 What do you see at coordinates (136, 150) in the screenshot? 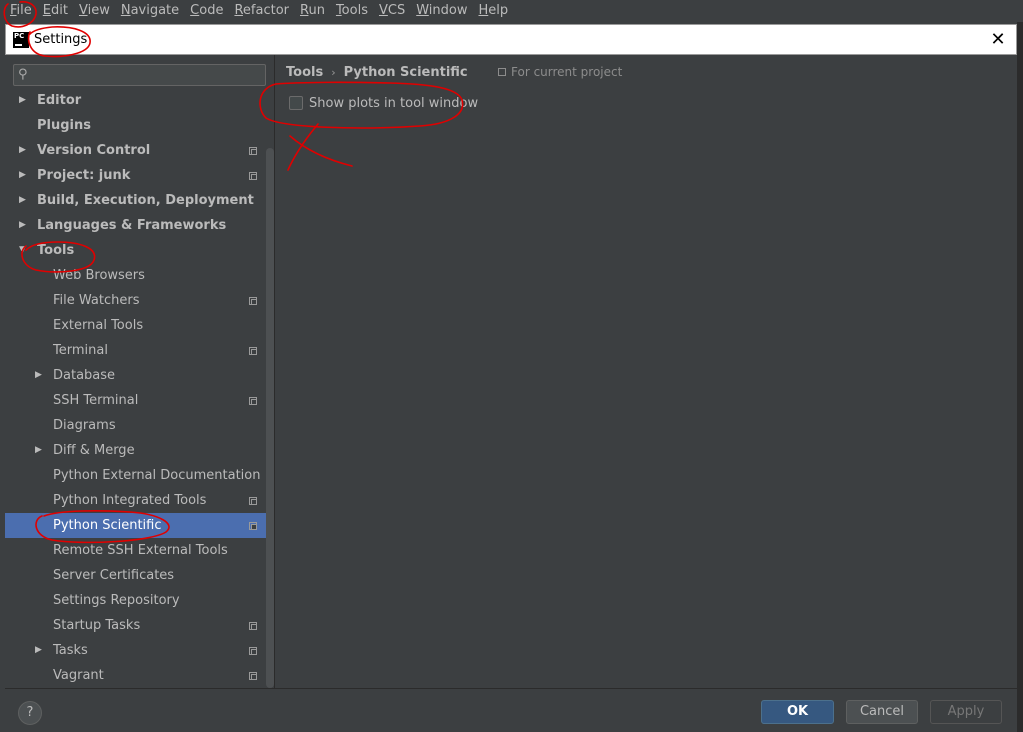
I see `tree-item-version-control: ▶ Version Control` at bounding box center [136, 150].